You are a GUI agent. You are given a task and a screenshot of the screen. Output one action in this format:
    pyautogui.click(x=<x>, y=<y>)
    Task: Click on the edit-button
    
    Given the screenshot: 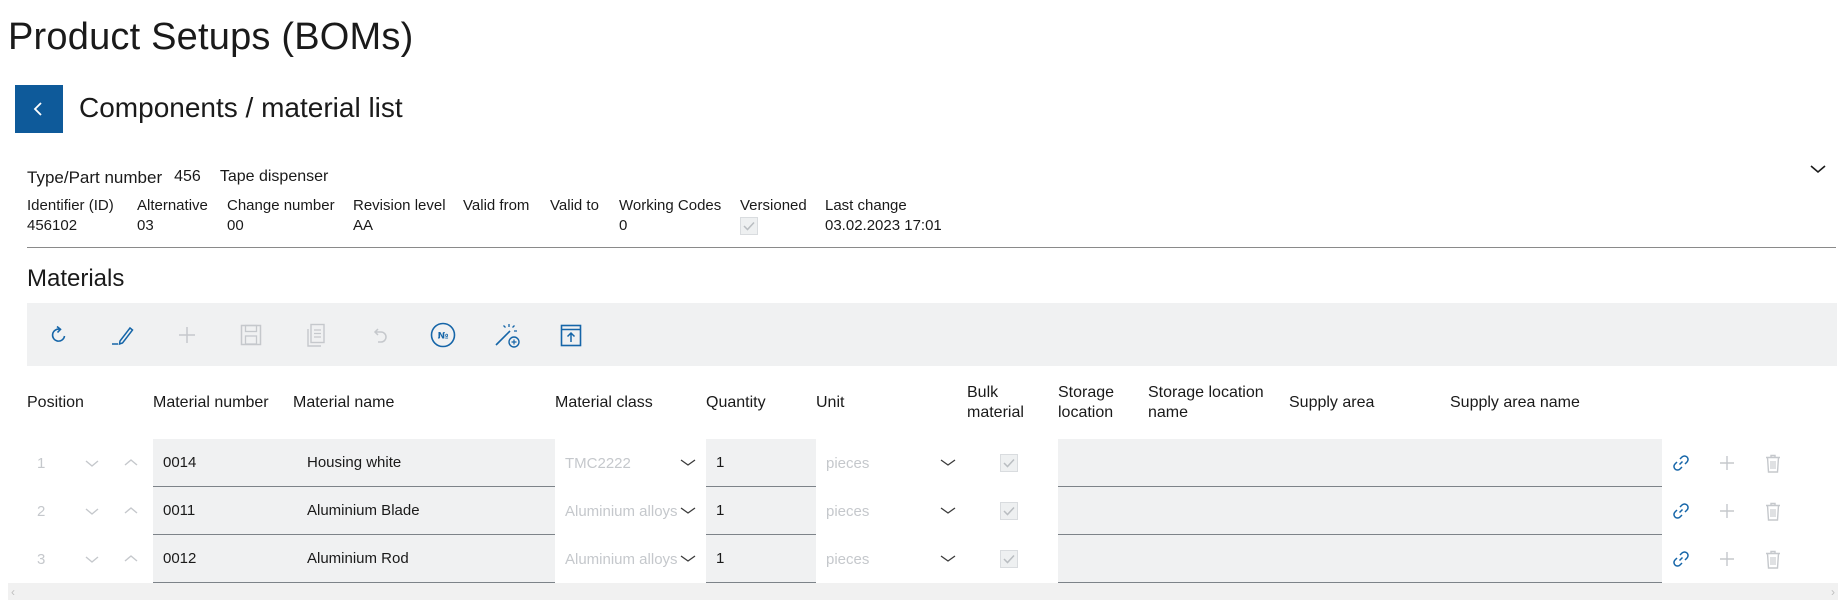 What is the action you would take?
    pyautogui.click(x=123, y=335)
    